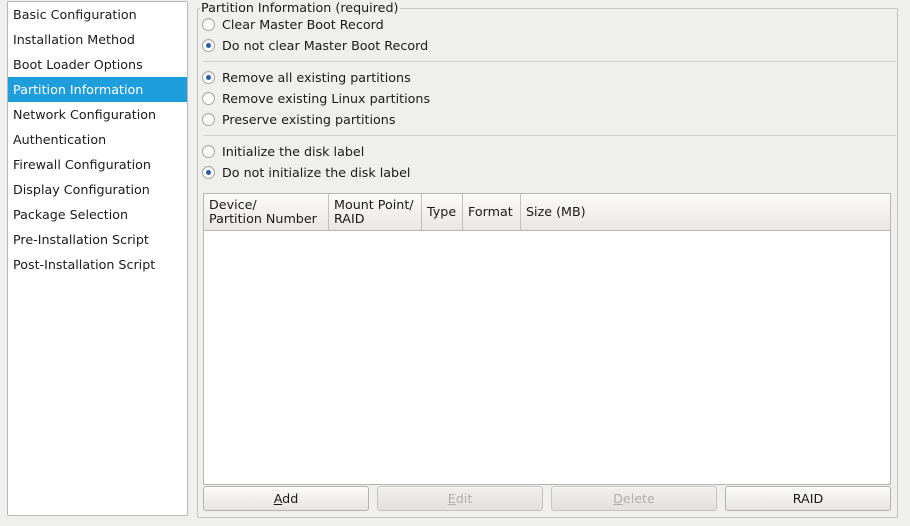  What do you see at coordinates (97, 264) in the screenshot?
I see `sidebar-item-post-installation-script: Post-Installation Script` at bounding box center [97, 264].